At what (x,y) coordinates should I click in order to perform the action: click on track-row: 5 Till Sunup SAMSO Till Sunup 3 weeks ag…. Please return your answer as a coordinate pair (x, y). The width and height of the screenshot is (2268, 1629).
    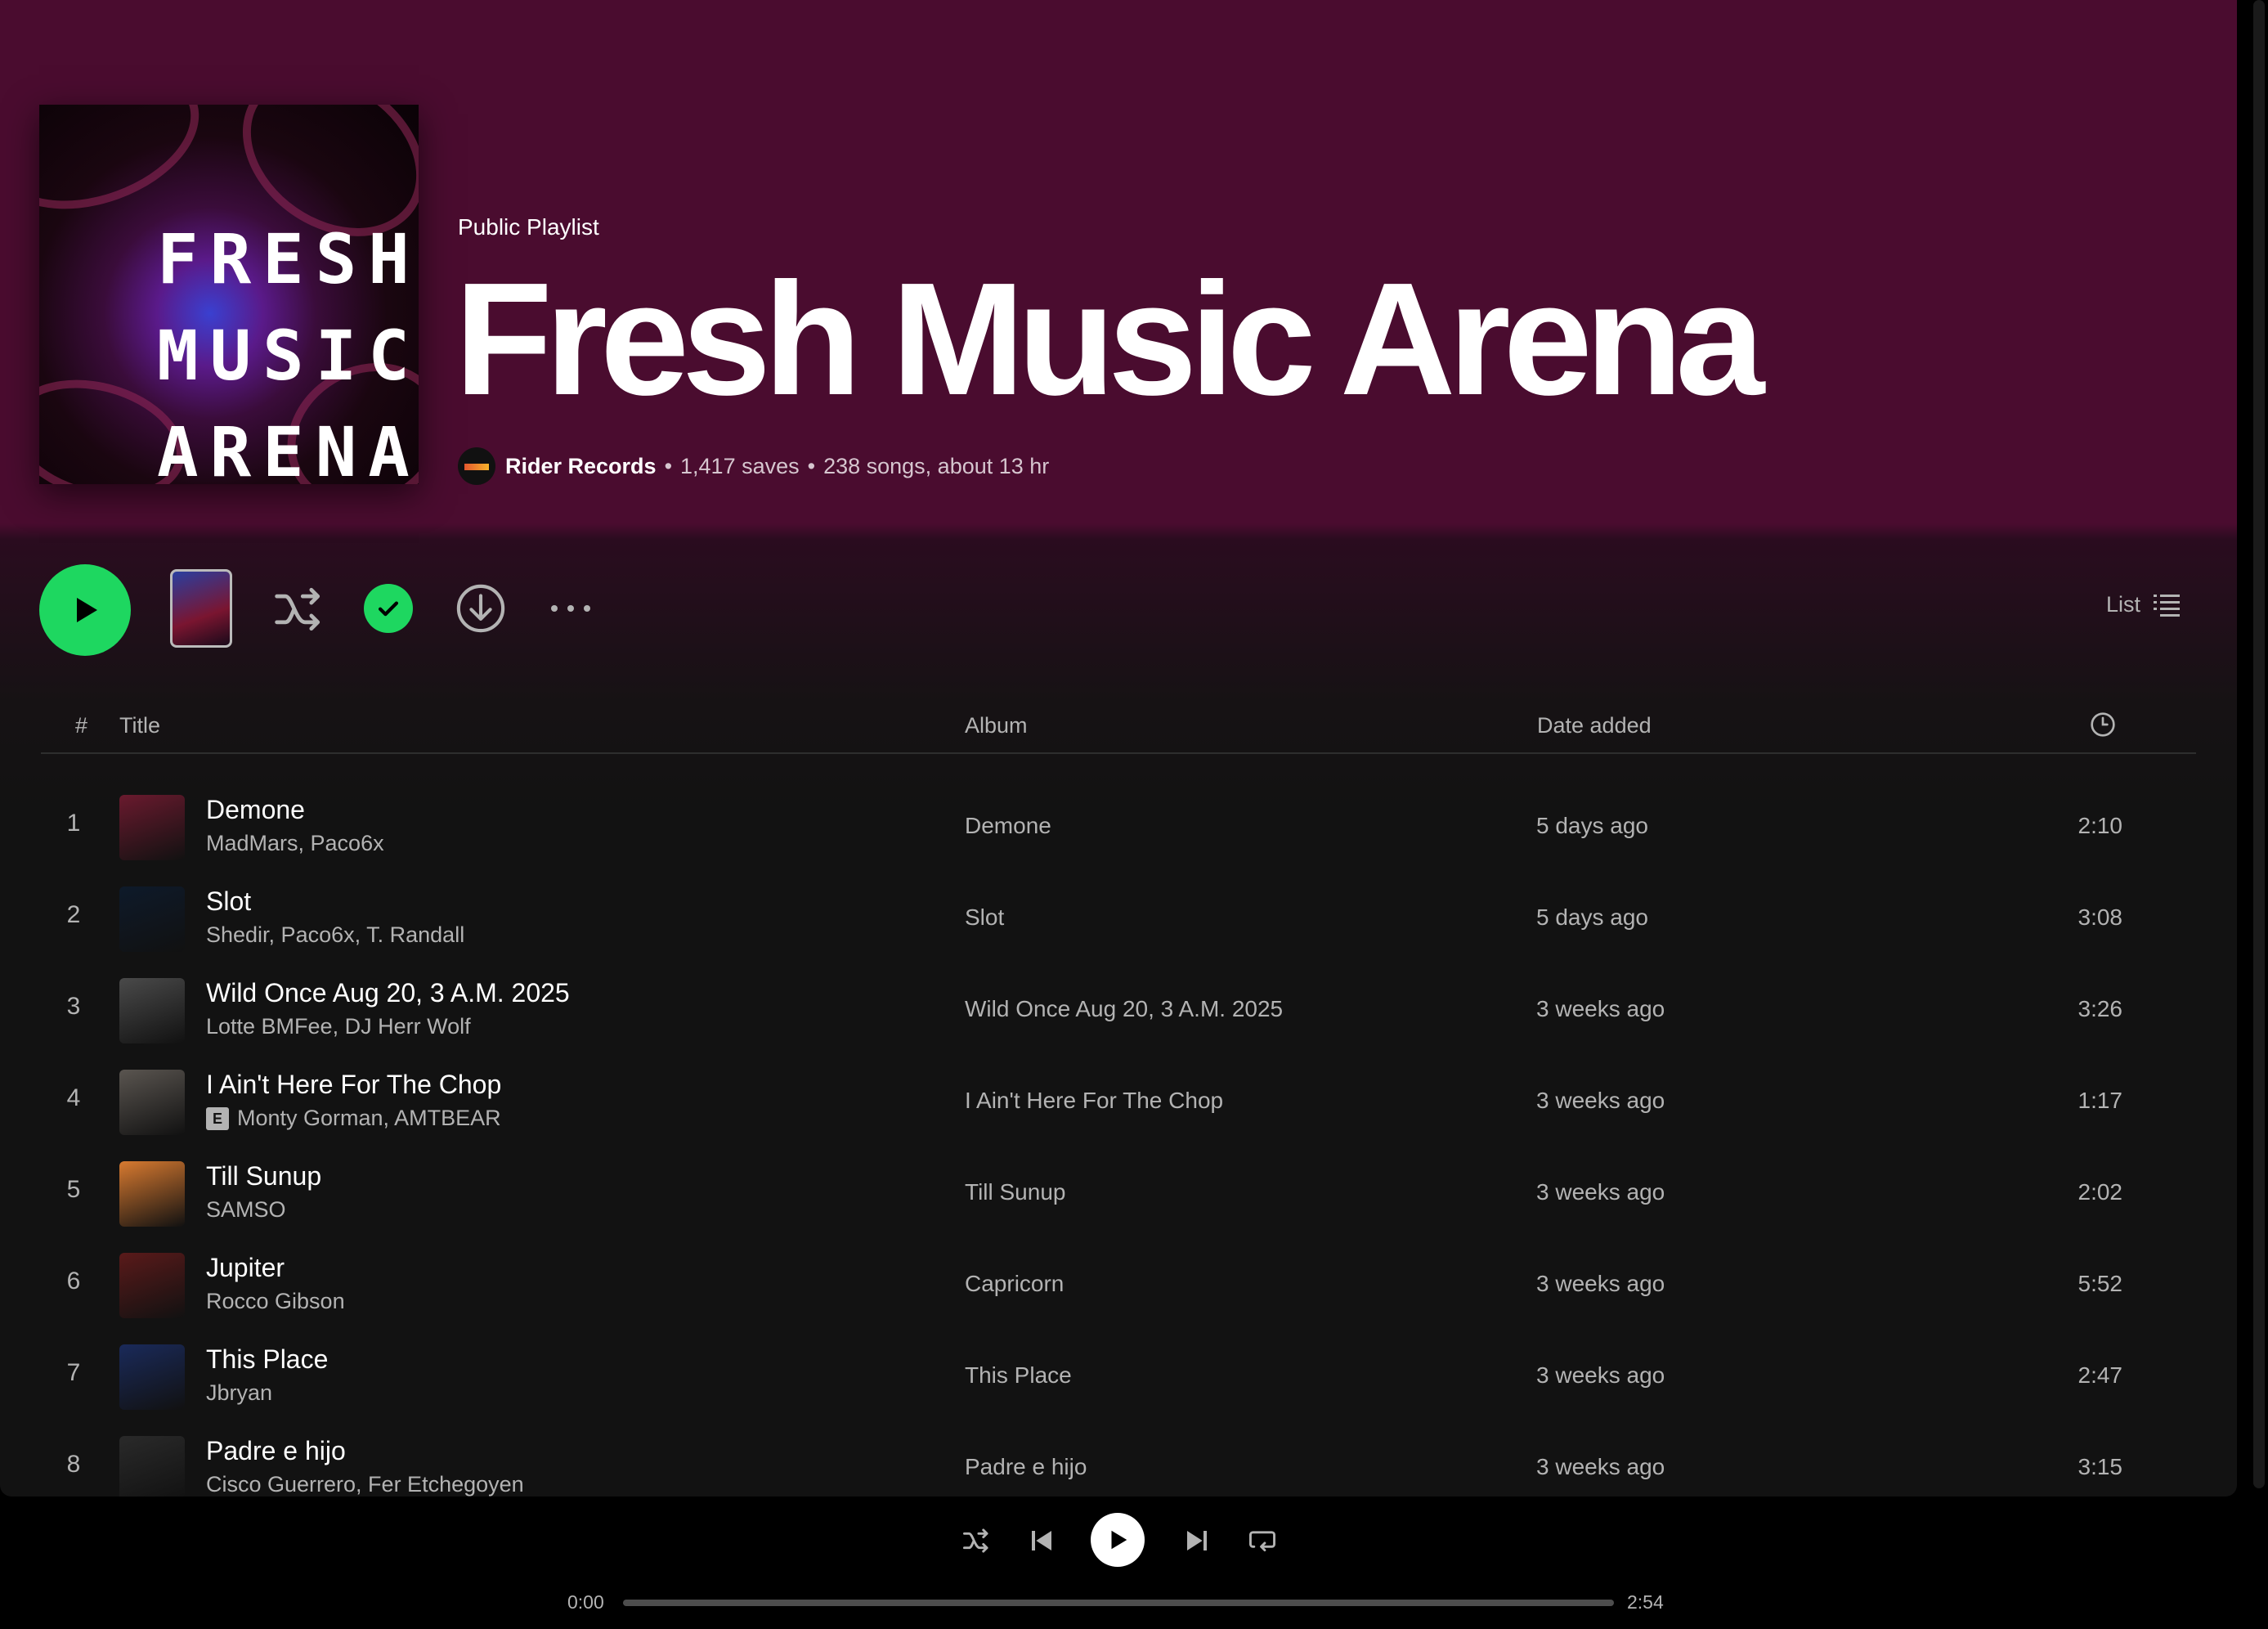
    Looking at the image, I should click on (1118, 1189).